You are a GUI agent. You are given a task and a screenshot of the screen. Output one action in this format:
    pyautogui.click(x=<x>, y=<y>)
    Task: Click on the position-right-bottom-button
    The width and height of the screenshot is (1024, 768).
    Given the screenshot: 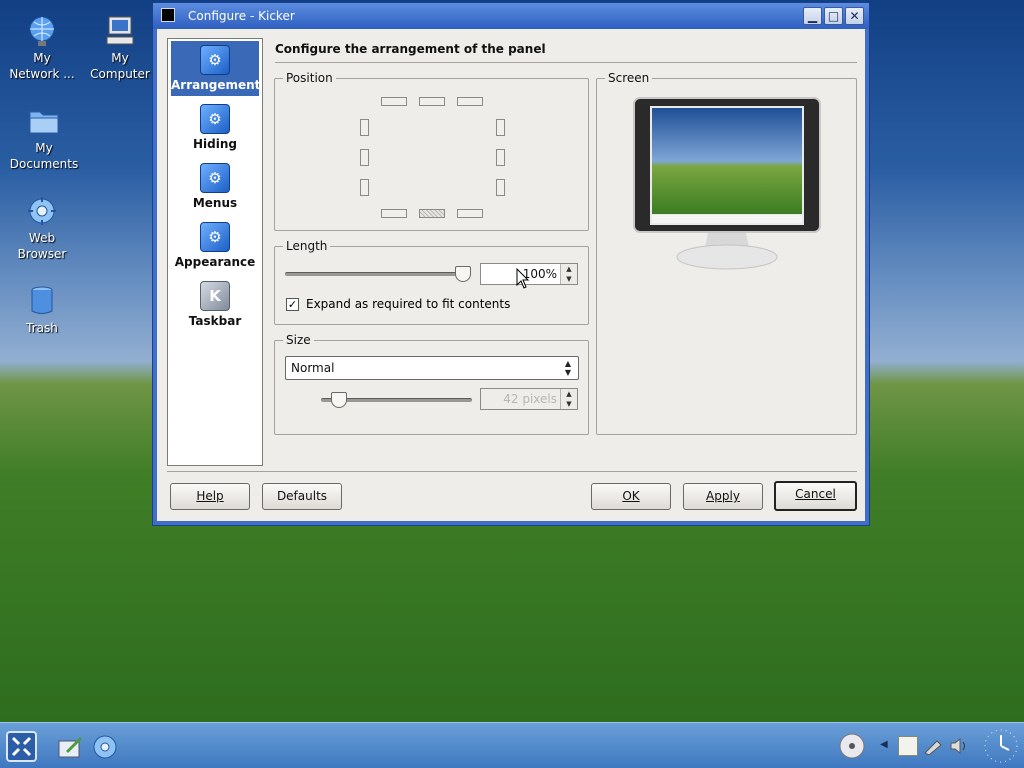 What is the action you would take?
    pyautogui.click(x=500, y=187)
    